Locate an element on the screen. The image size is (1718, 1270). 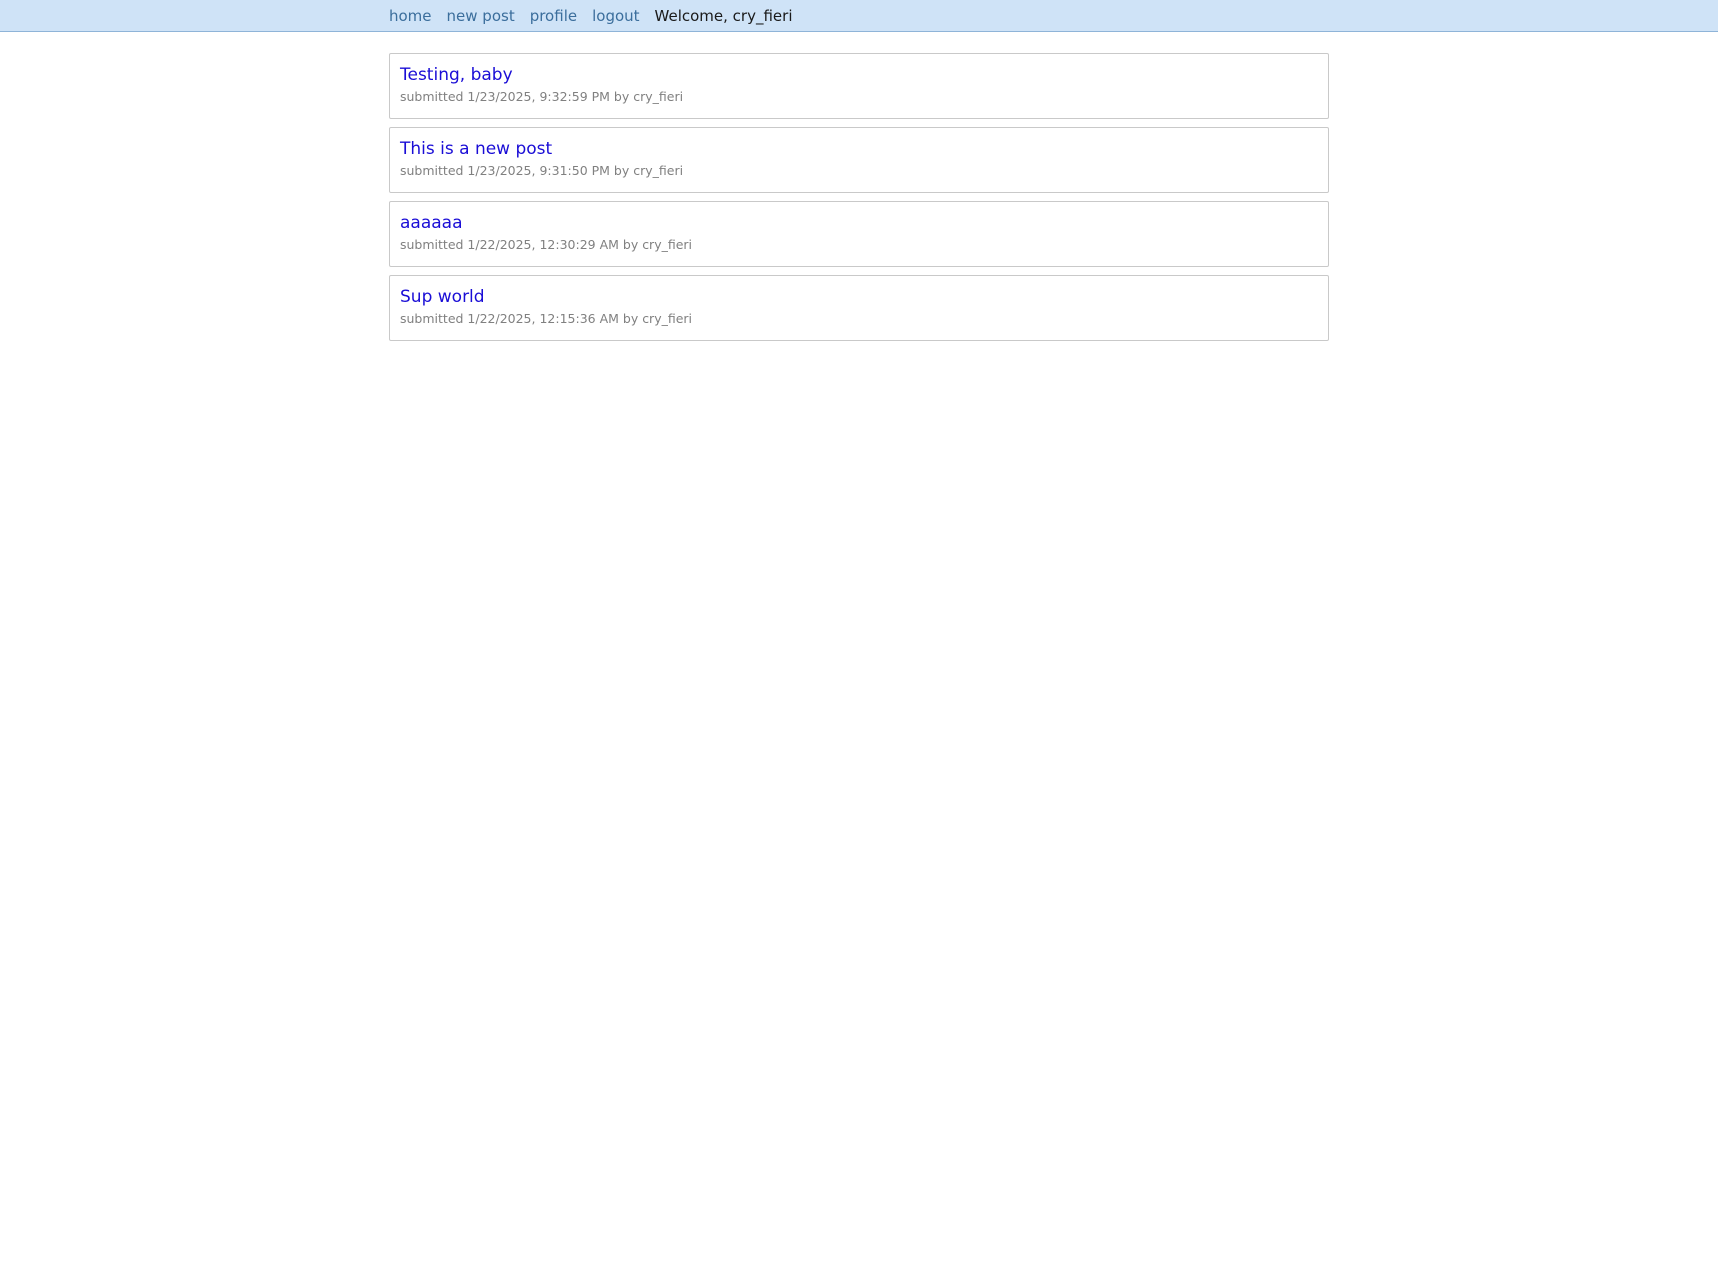
post-title-link: Sup world is located at coordinates (442, 297).